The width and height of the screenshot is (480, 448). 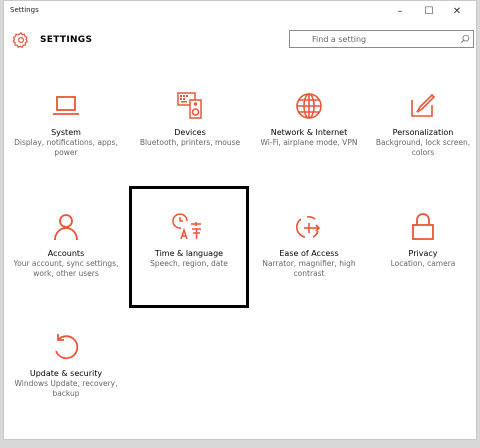 What do you see at coordinates (423, 253) in the screenshot?
I see `tile-label: Privacy` at bounding box center [423, 253].